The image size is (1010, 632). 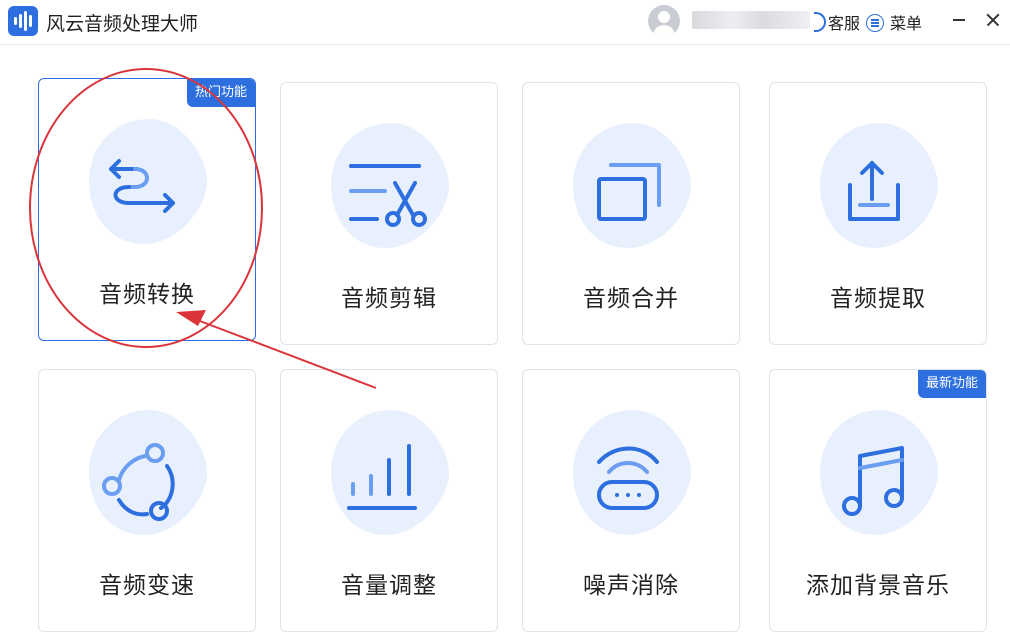 I want to click on user-avatar, so click(x=664, y=21).